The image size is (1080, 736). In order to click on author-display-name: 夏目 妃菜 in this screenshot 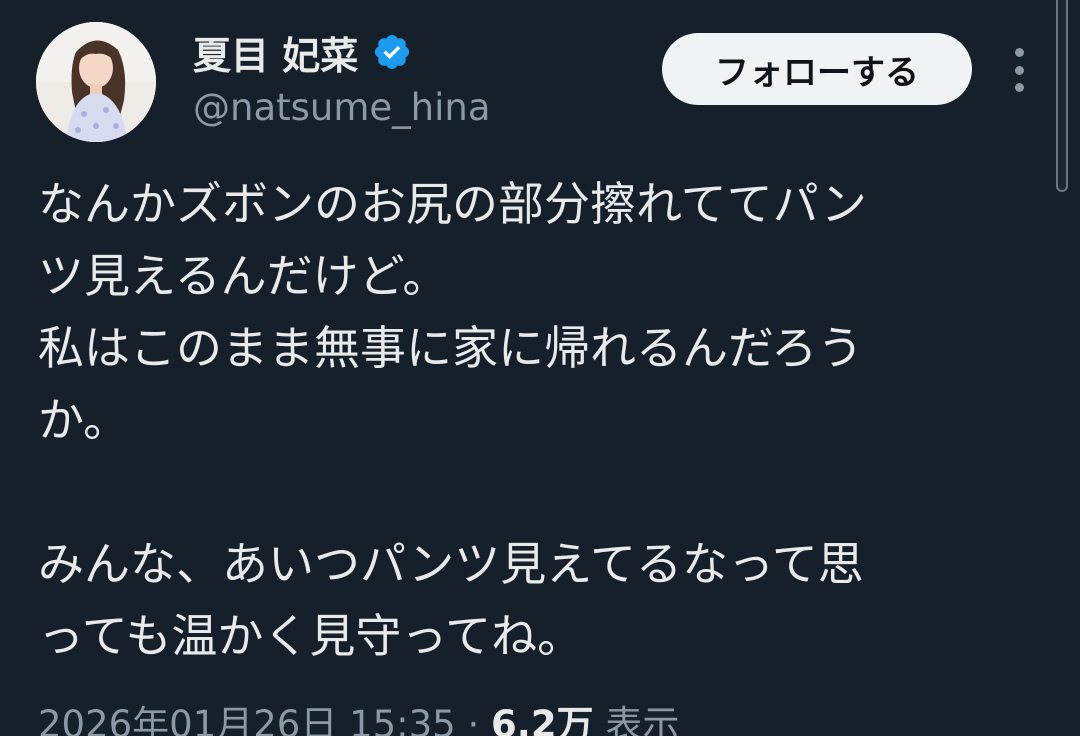, I will do `click(302, 53)`.